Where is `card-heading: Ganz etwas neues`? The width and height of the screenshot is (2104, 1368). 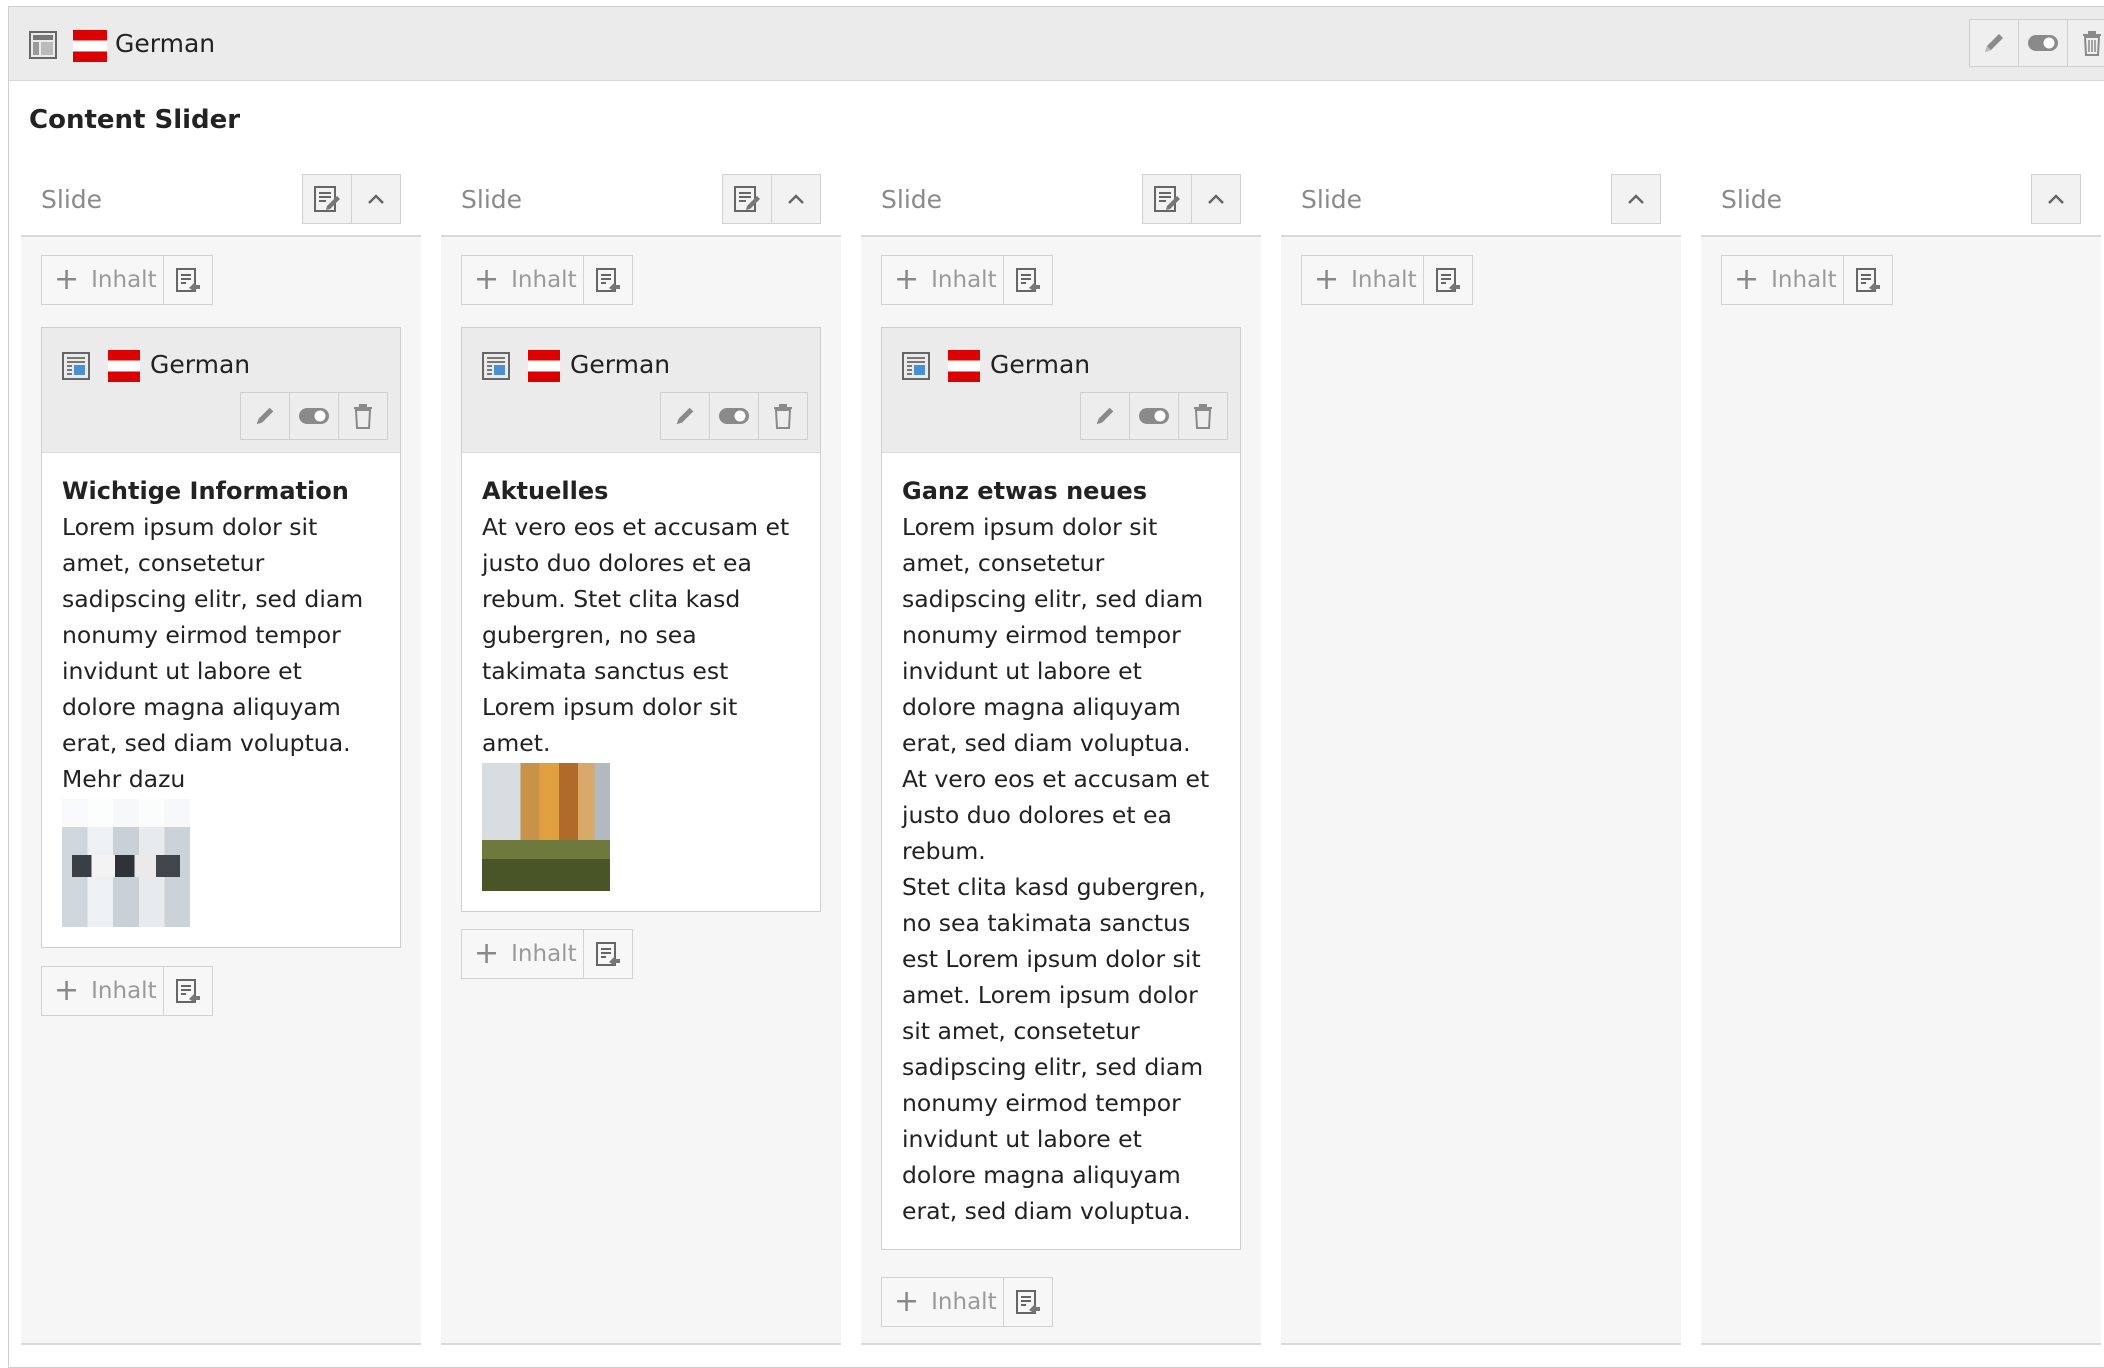
card-heading: Ganz etwas neues is located at coordinates (1025, 491).